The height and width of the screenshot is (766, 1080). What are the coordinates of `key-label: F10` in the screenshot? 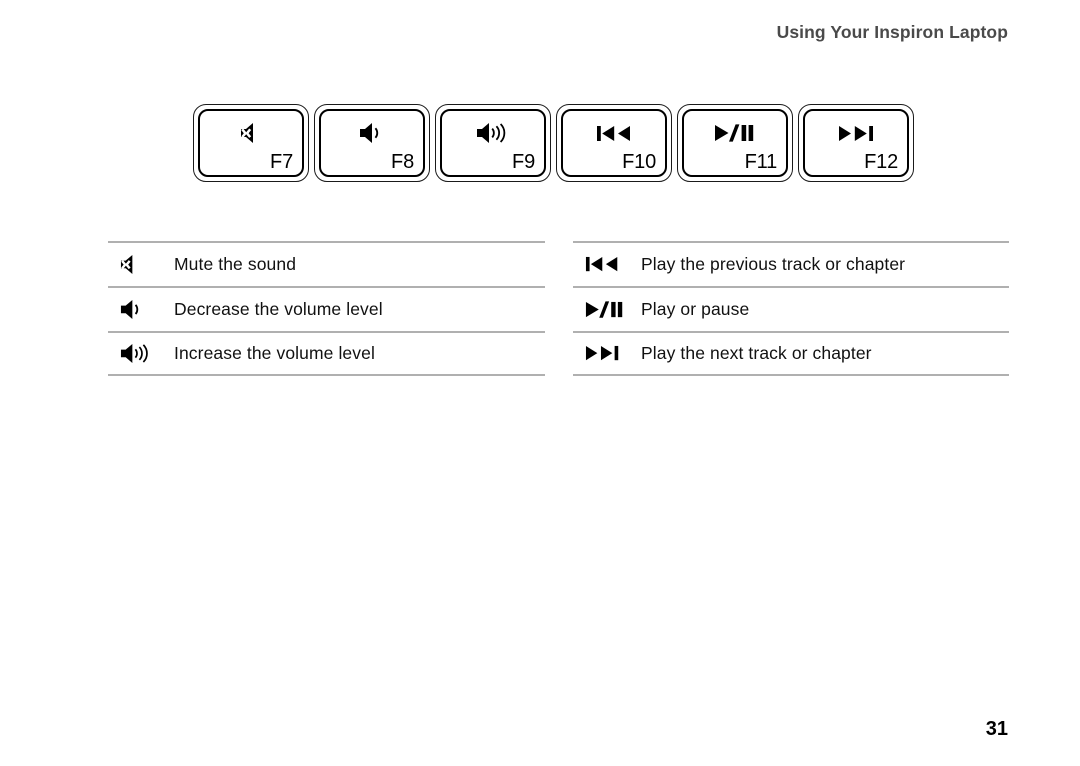 It's located at (639, 162).